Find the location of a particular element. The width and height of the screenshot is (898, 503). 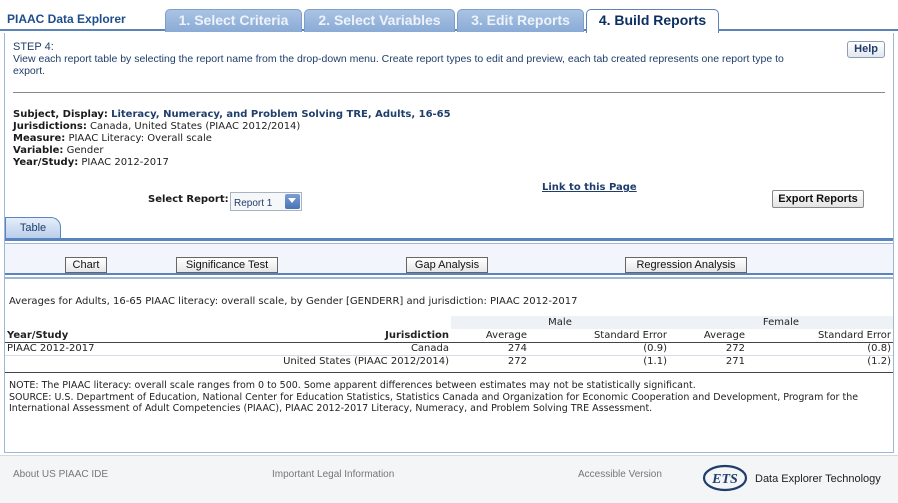

chart-button: Chart is located at coordinates (86, 265).